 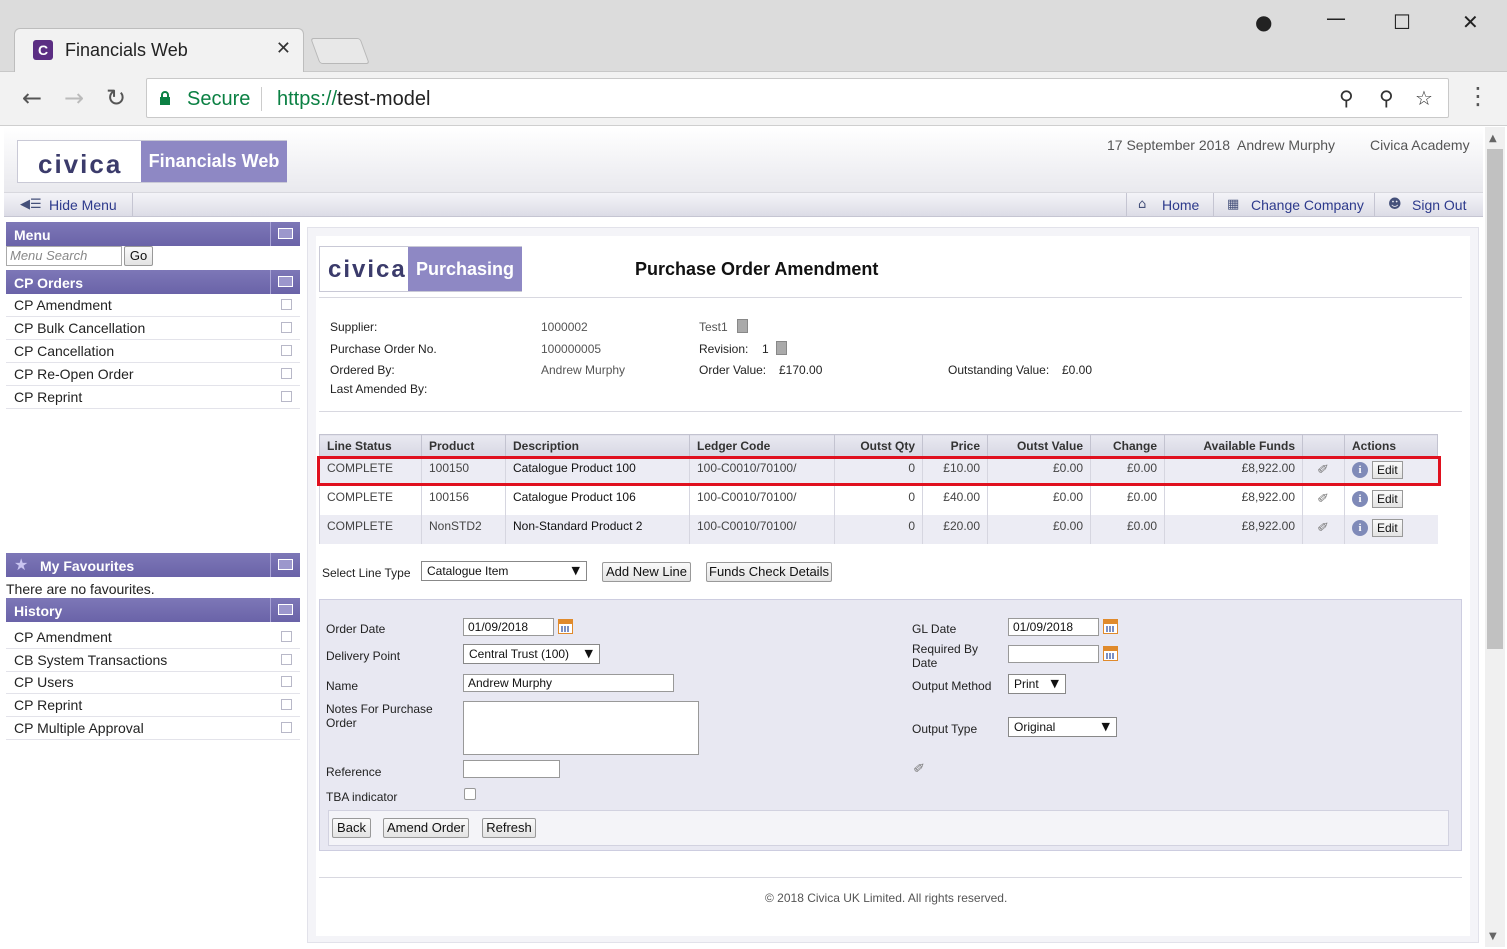 What do you see at coordinates (83, 205) in the screenshot?
I see `hide-menu-link: Hide Menu` at bounding box center [83, 205].